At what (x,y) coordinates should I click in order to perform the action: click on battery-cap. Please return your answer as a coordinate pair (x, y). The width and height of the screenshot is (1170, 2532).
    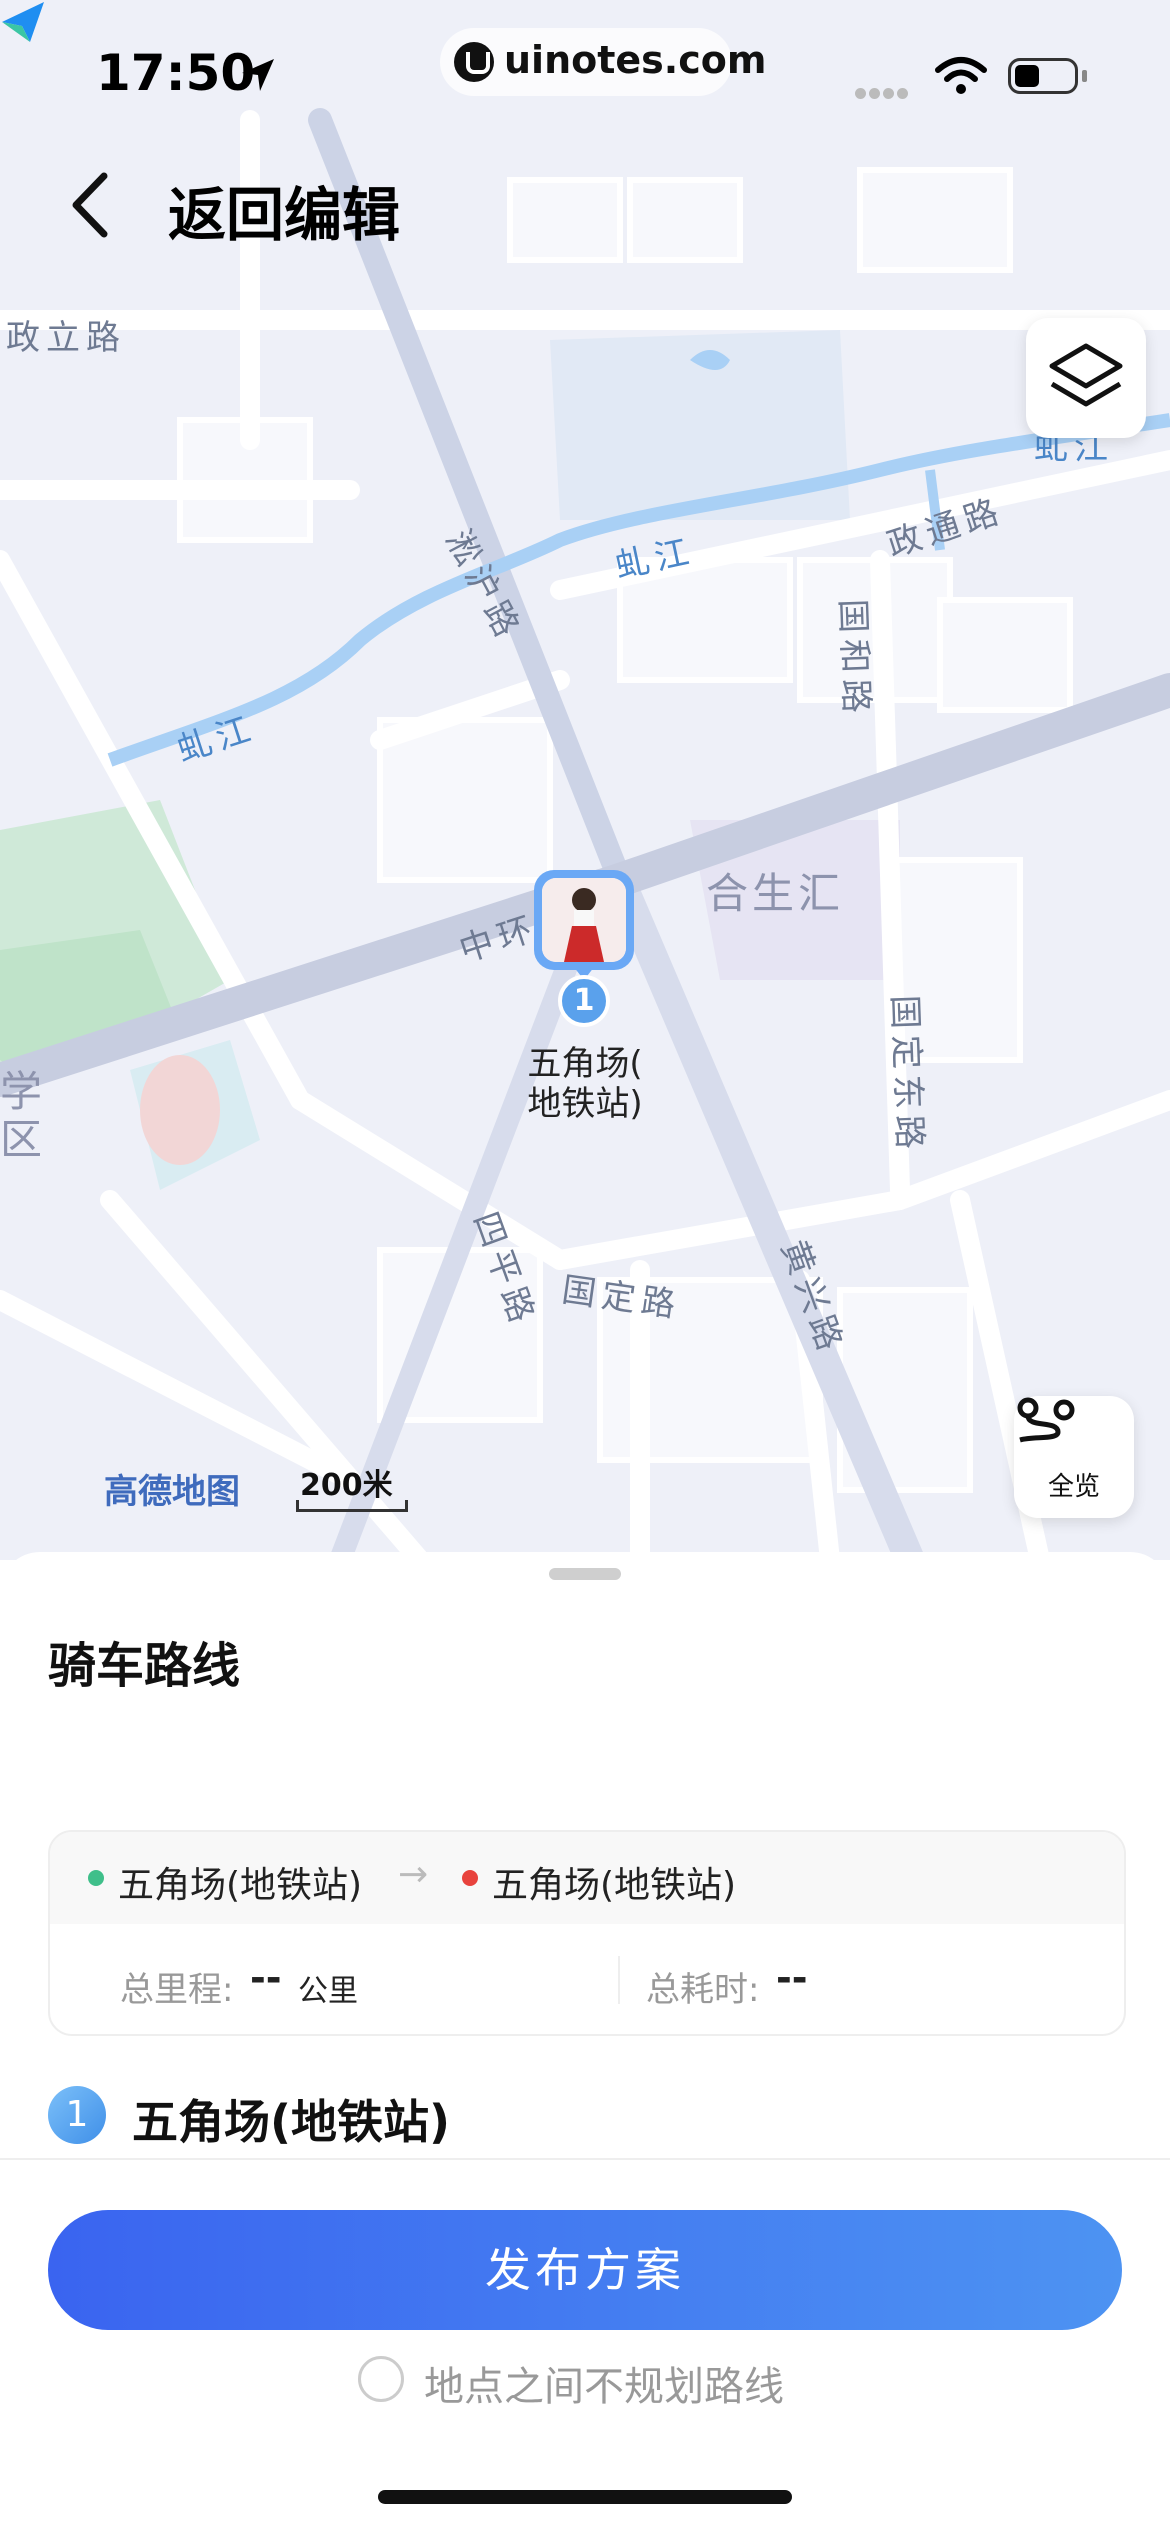
    Looking at the image, I should click on (1084, 76).